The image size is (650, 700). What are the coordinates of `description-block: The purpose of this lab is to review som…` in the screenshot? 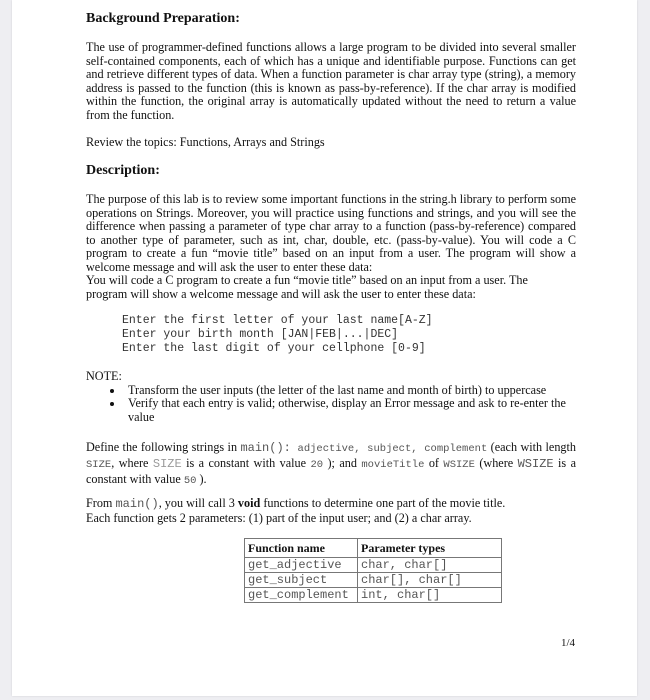 It's located at (331, 246).